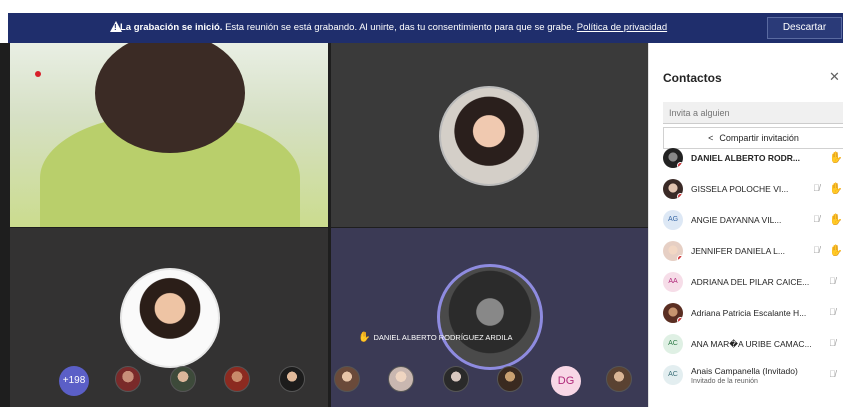  I want to click on participant-initials-badge: DG, so click(566, 381).